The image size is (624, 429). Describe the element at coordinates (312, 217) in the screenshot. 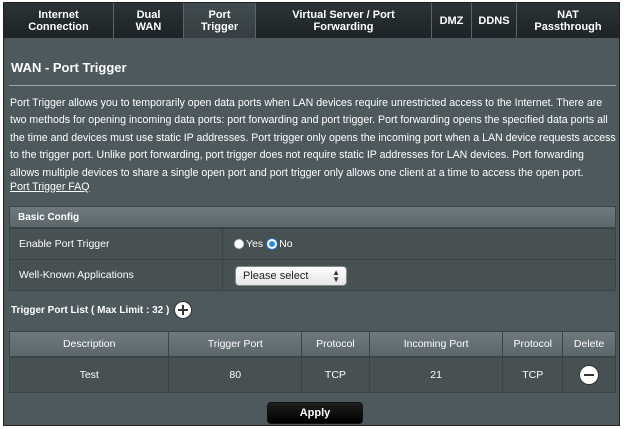

I see `basic-config-header: Basic Config` at that location.